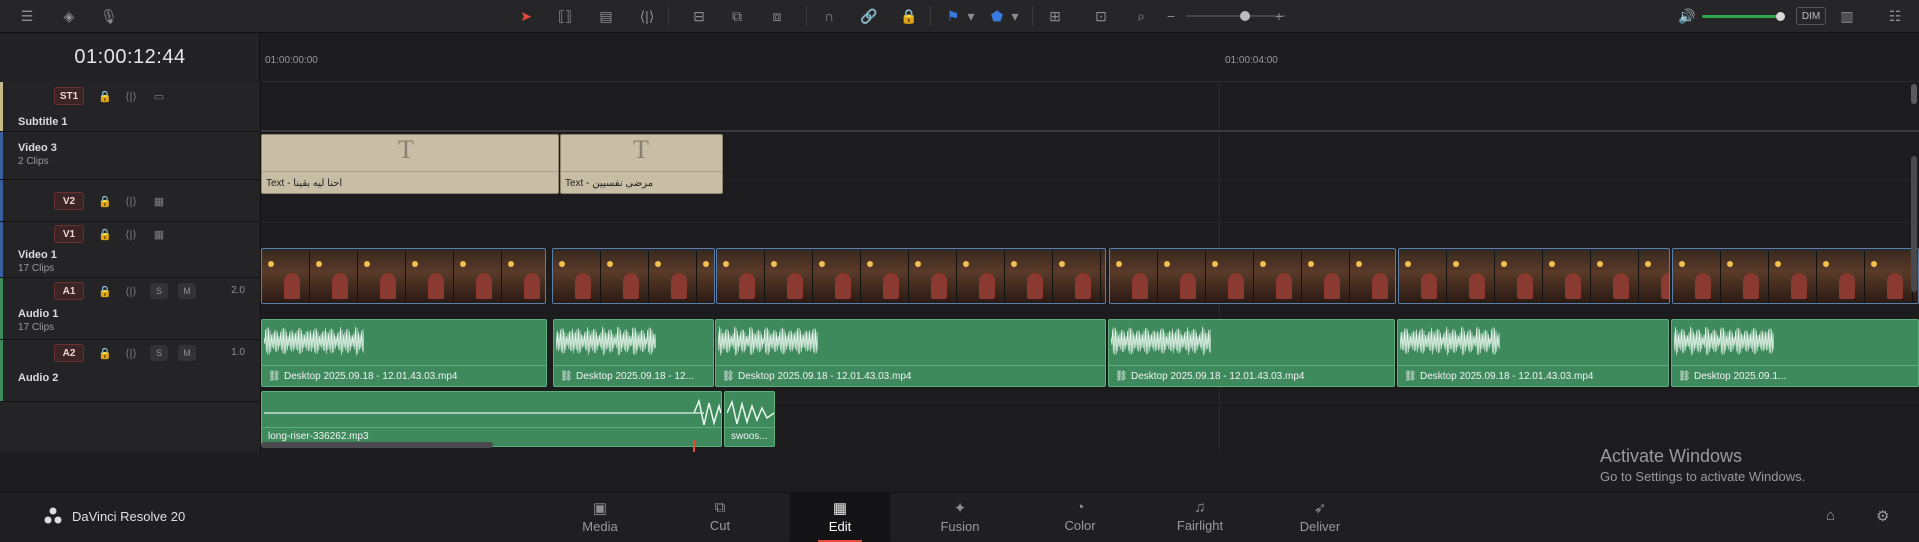 Image resolution: width=1919 pixels, height=542 pixels. I want to click on track-header-subtitle-1: ST1 🔒 ⟨|⟩ ▭ Subtitle 1, so click(130, 107).